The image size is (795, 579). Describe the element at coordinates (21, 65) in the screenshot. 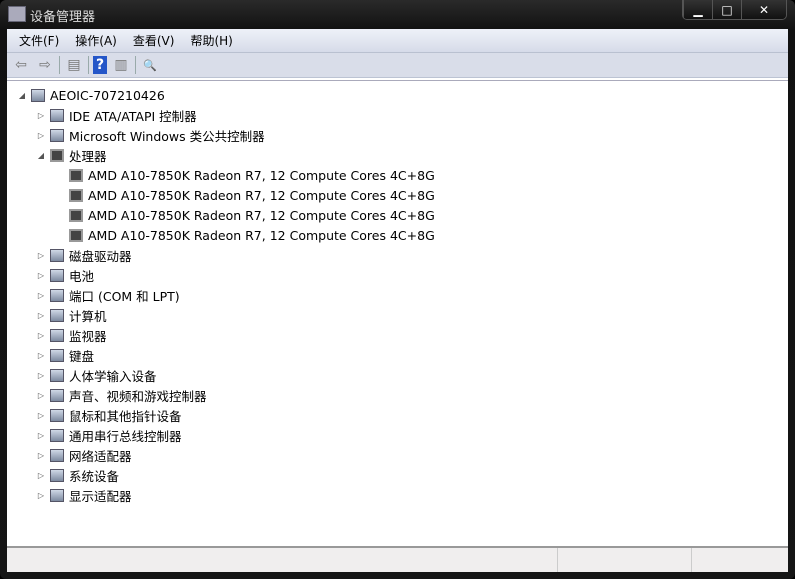

I see `back-button: ⇦` at that location.